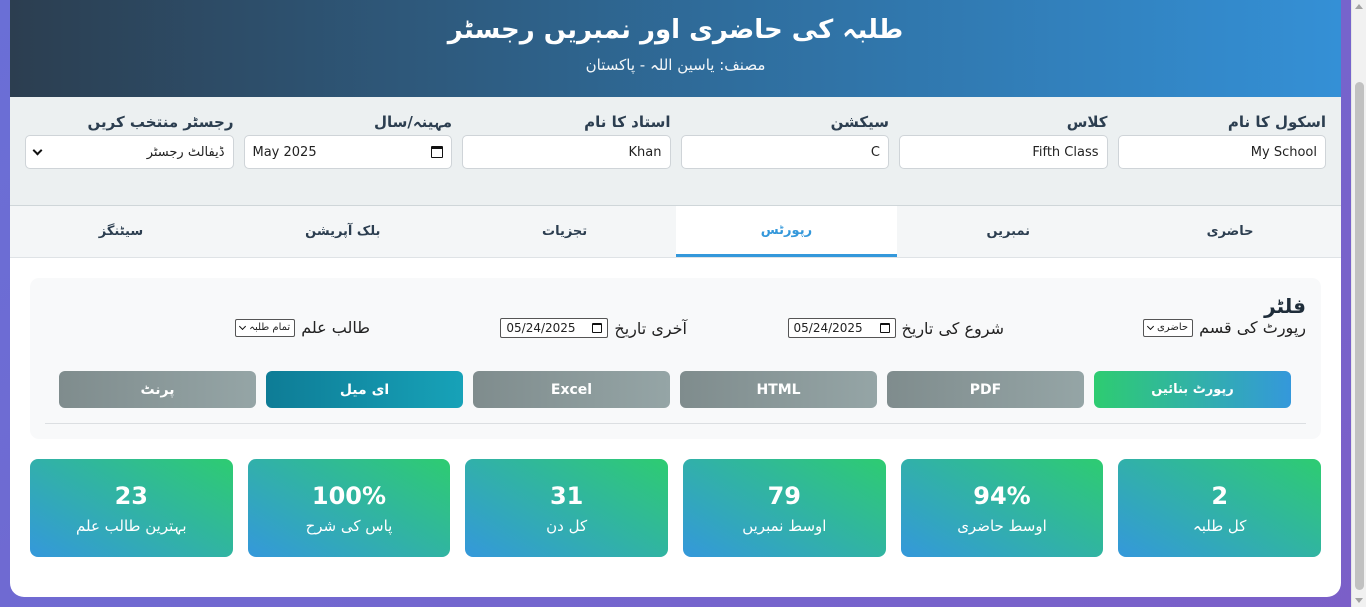  Describe the element at coordinates (129, 152) in the screenshot. I see `register-select: ڈیفالٹ رجسٹر` at that location.